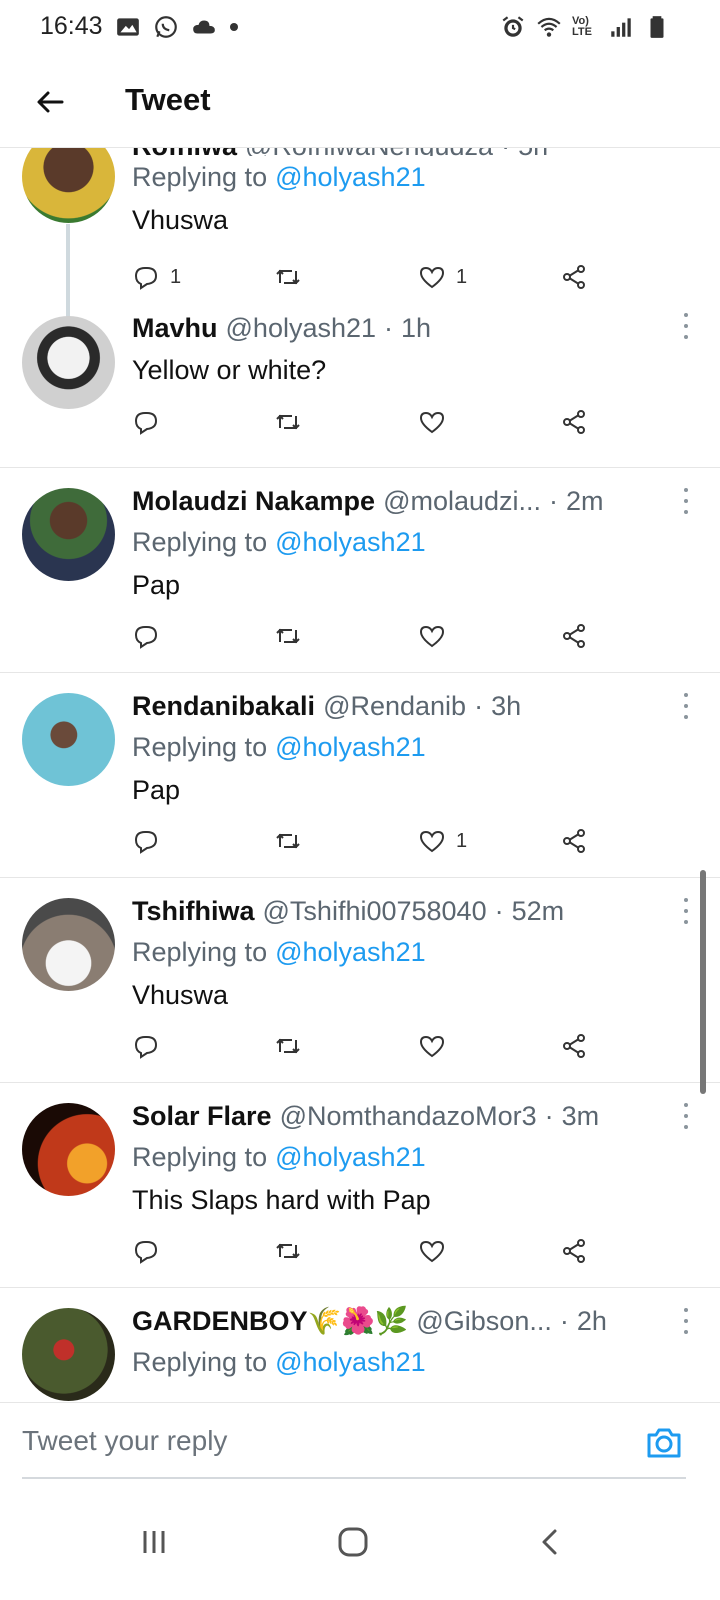 The width and height of the screenshot is (720, 1600). I want to click on app-bar: Tweet, so click(360, 102).